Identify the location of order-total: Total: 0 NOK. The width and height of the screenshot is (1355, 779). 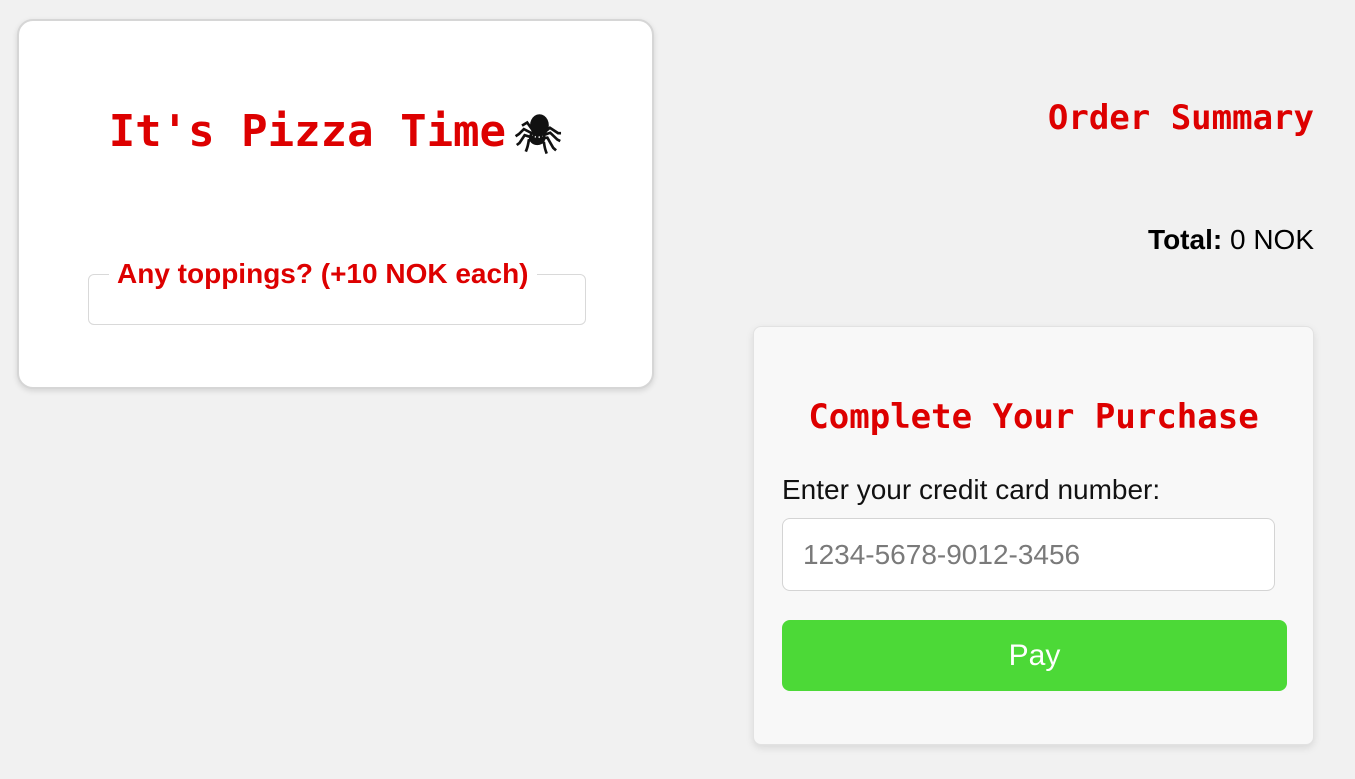
(1231, 240).